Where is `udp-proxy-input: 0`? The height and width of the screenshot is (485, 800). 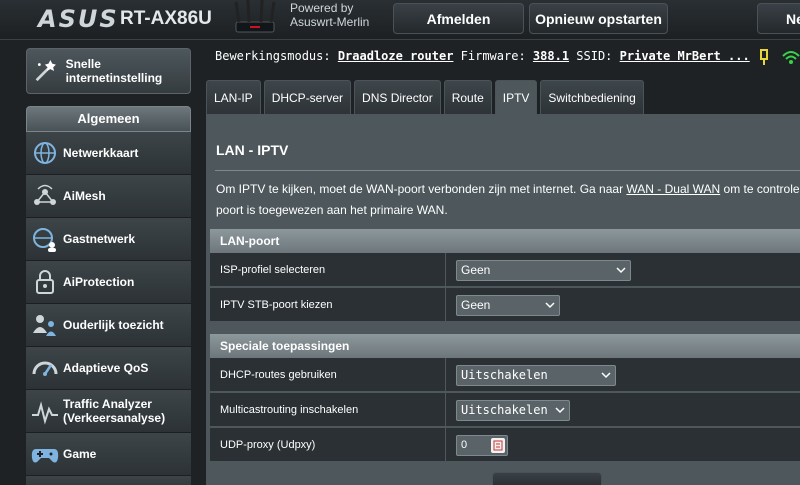
udp-proxy-input: 0 is located at coordinates (482, 445).